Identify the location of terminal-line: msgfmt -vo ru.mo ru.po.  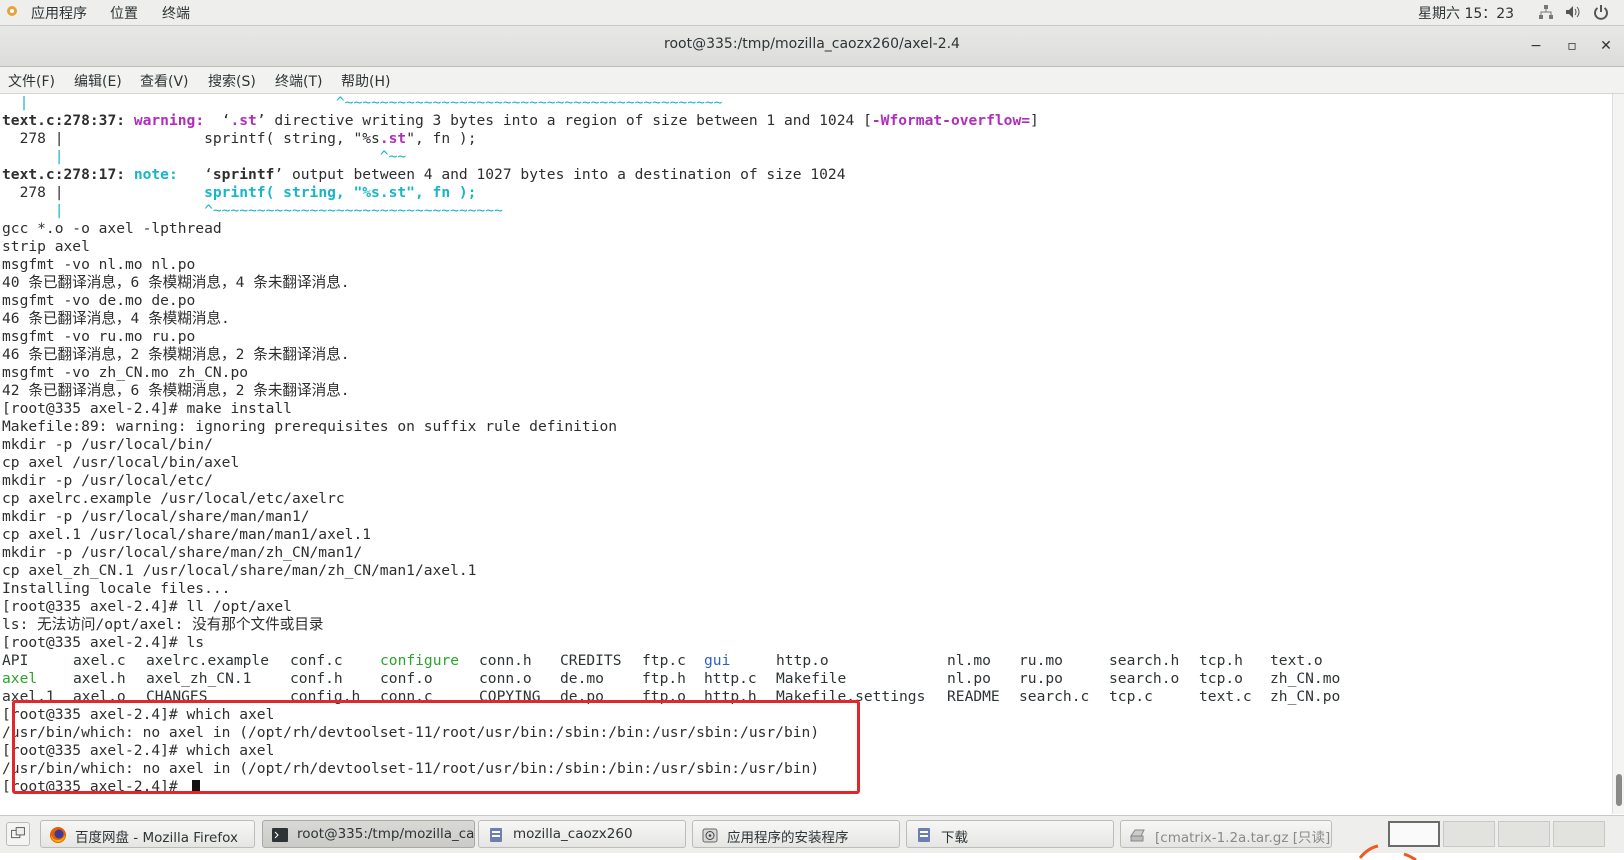
(99, 336).